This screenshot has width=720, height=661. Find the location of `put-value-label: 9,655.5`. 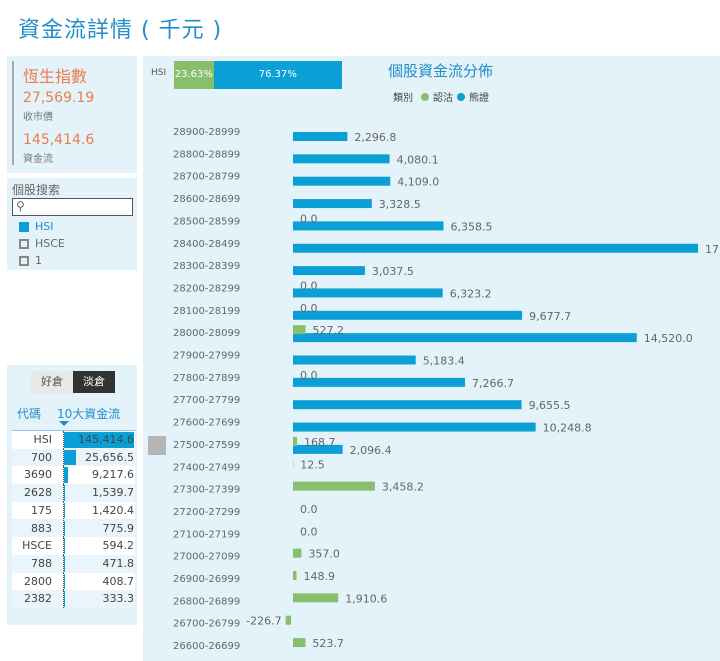

put-value-label: 9,655.5 is located at coordinates (550, 405).